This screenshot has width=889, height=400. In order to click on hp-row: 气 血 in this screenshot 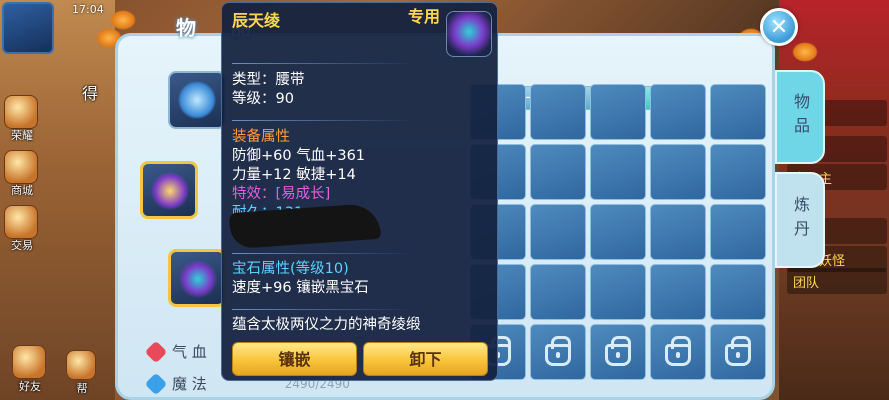, I will do `click(175, 351)`.